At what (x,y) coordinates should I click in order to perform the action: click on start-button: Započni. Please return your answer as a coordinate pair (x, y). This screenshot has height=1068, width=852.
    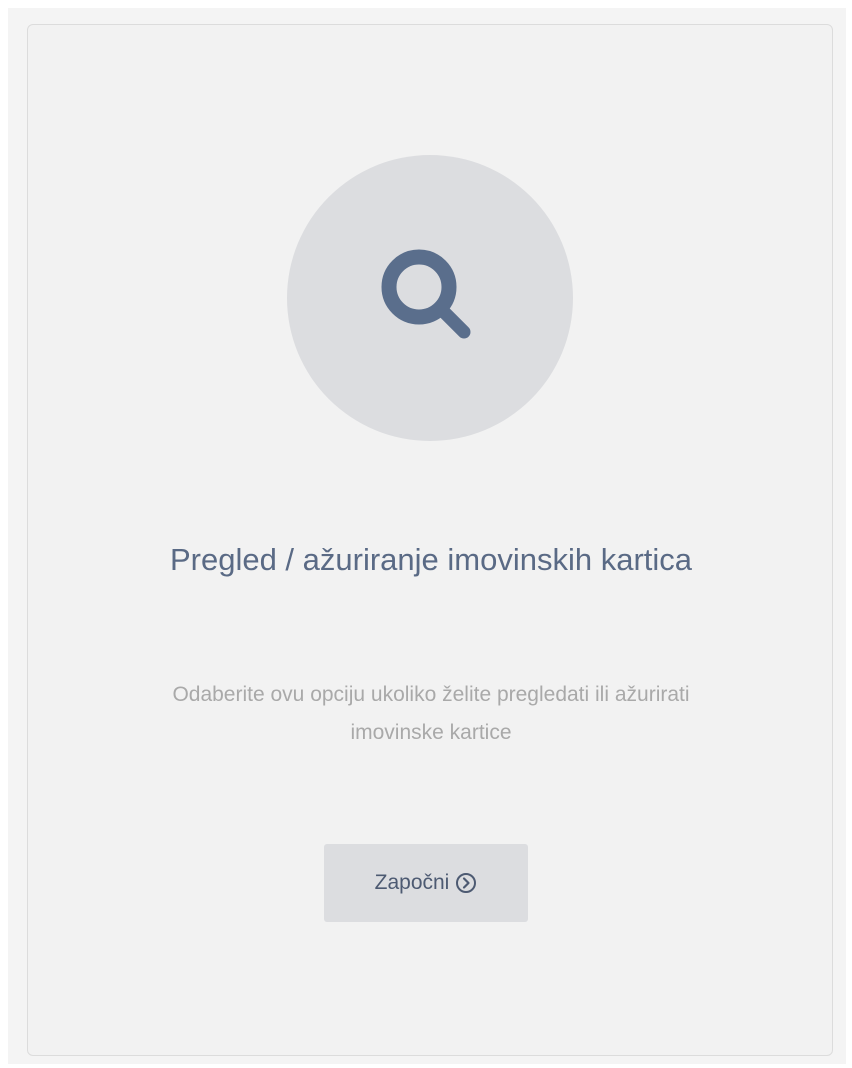
    Looking at the image, I should click on (426, 883).